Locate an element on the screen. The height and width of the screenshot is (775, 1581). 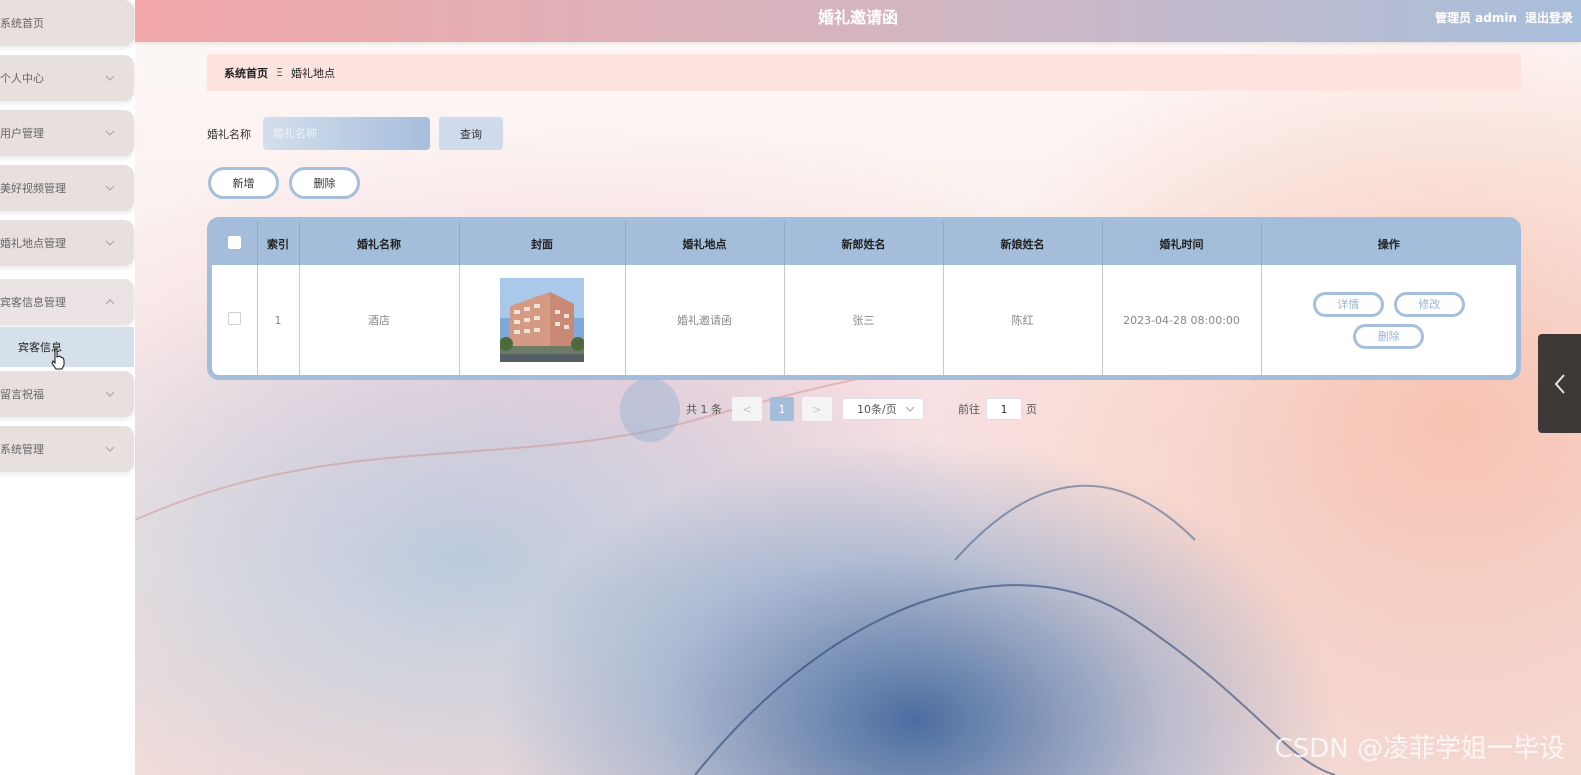
select-all-header is located at coordinates (235, 243).